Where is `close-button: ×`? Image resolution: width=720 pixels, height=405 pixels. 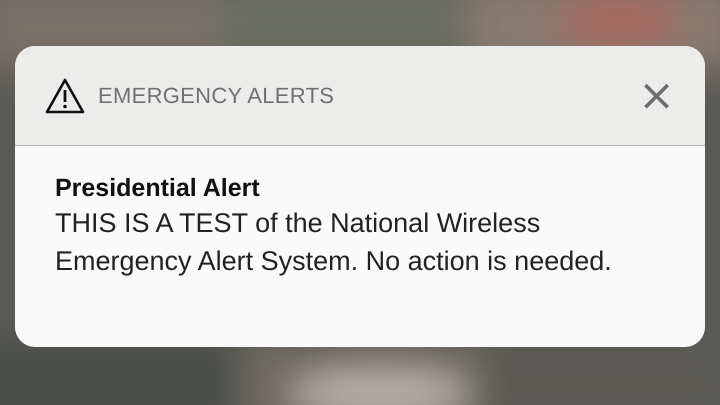 close-button: × is located at coordinates (656, 96).